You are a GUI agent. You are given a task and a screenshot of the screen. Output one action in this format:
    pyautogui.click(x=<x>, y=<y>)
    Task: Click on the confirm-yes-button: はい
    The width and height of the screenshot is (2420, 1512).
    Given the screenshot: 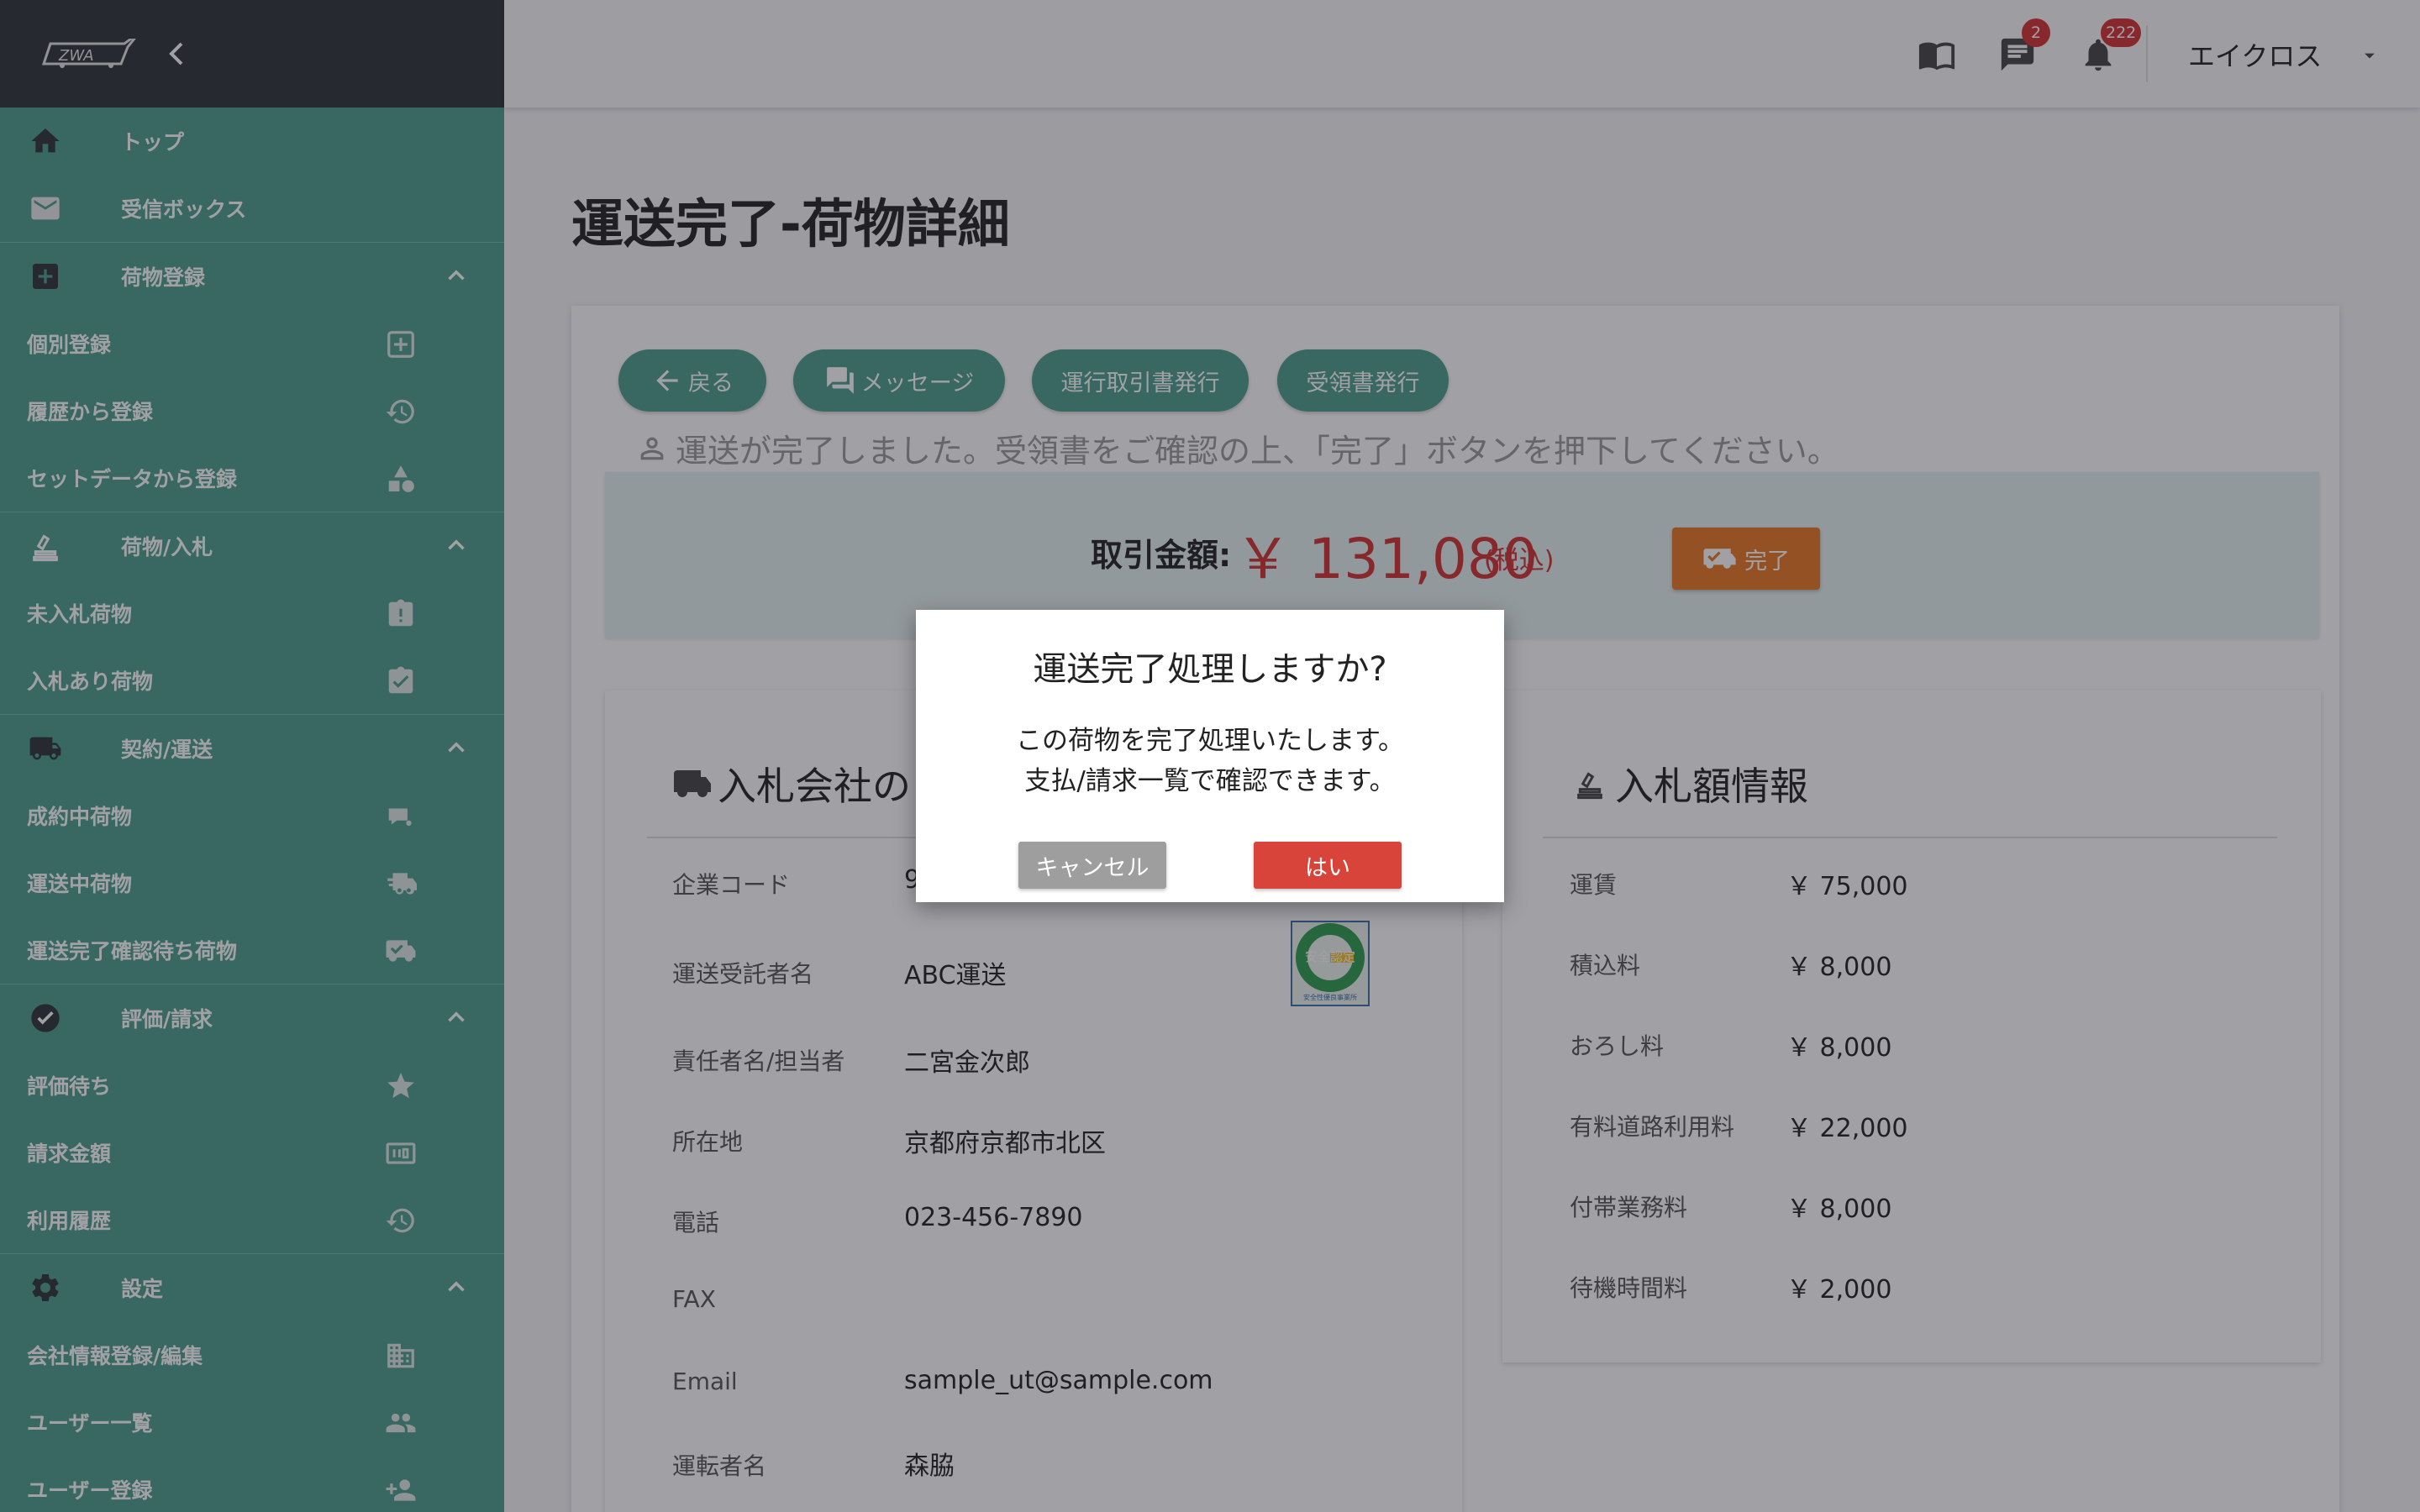 What is the action you would take?
    pyautogui.click(x=1328, y=865)
    